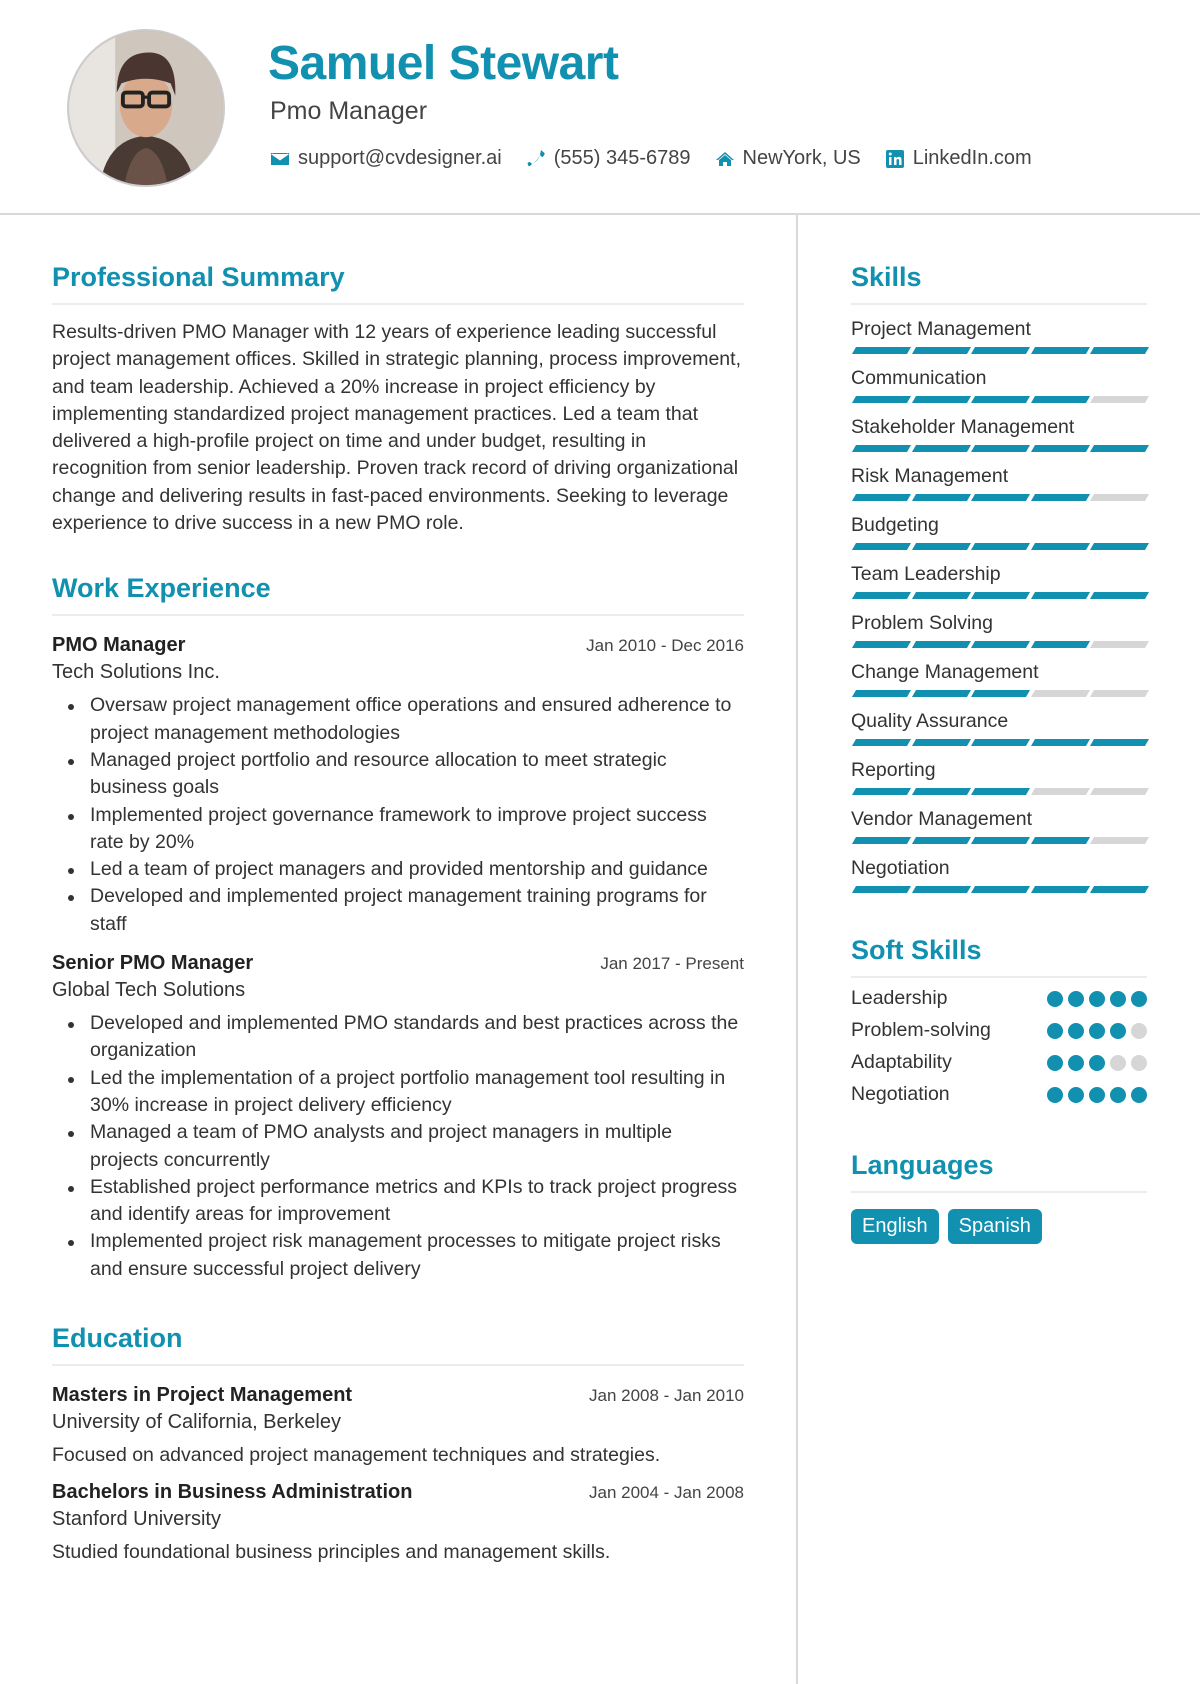  Describe the element at coordinates (1000, 875) in the screenshot. I see `skill-item: Negotiation` at that location.